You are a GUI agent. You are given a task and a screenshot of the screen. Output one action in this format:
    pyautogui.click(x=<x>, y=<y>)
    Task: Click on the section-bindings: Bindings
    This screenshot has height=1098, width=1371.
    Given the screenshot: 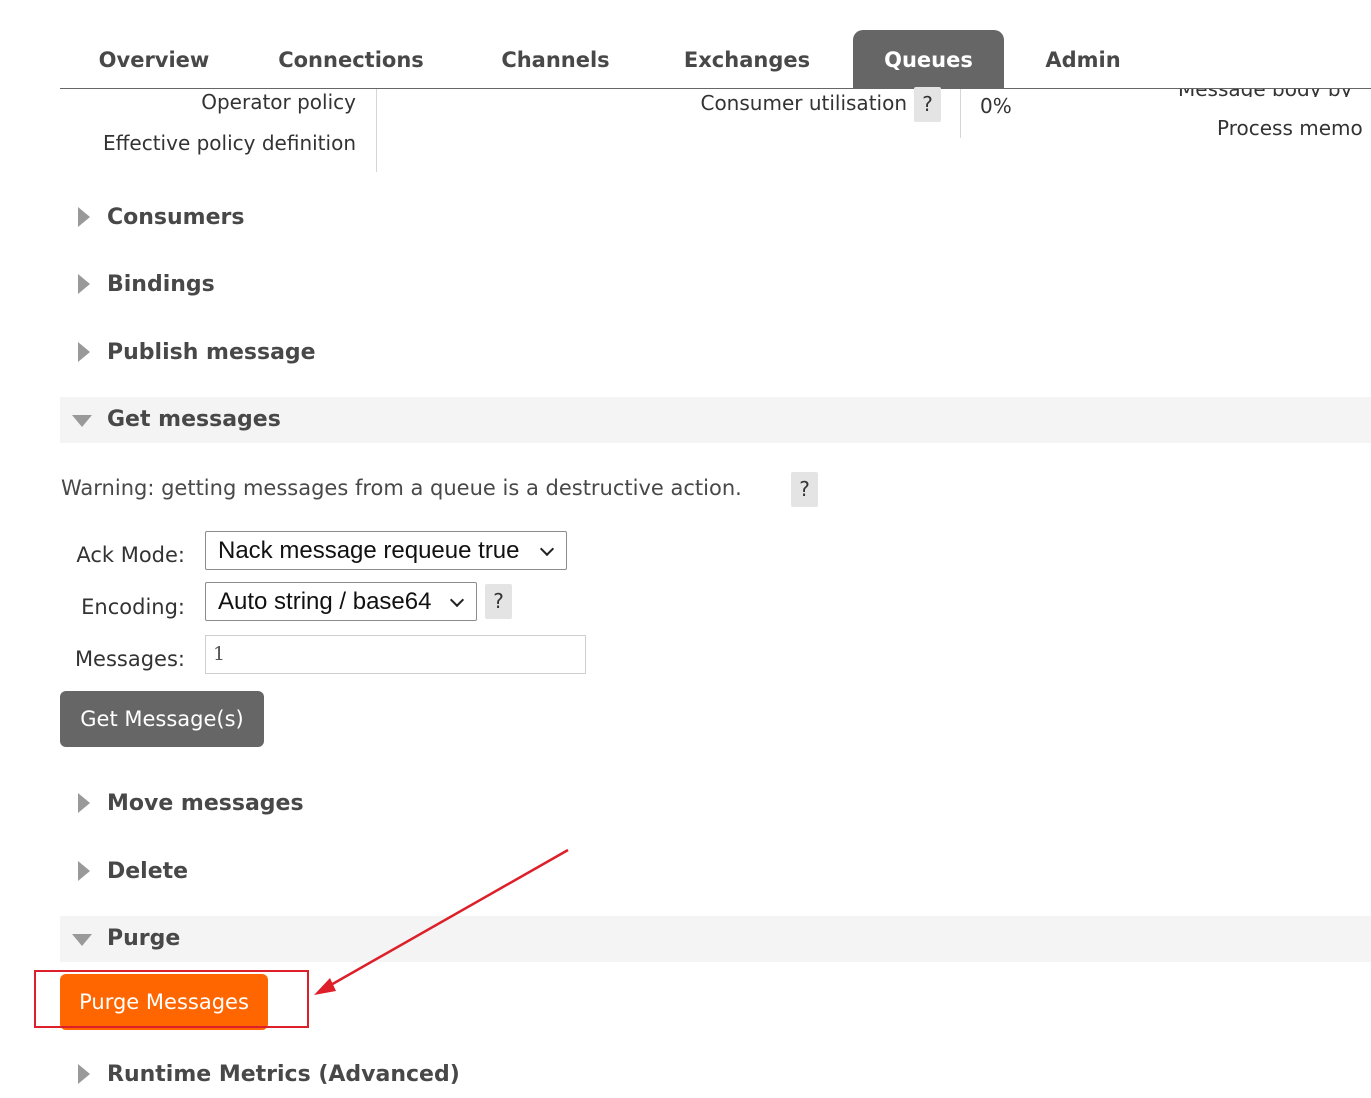 What is the action you would take?
    pyautogui.click(x=715, y=285)
    